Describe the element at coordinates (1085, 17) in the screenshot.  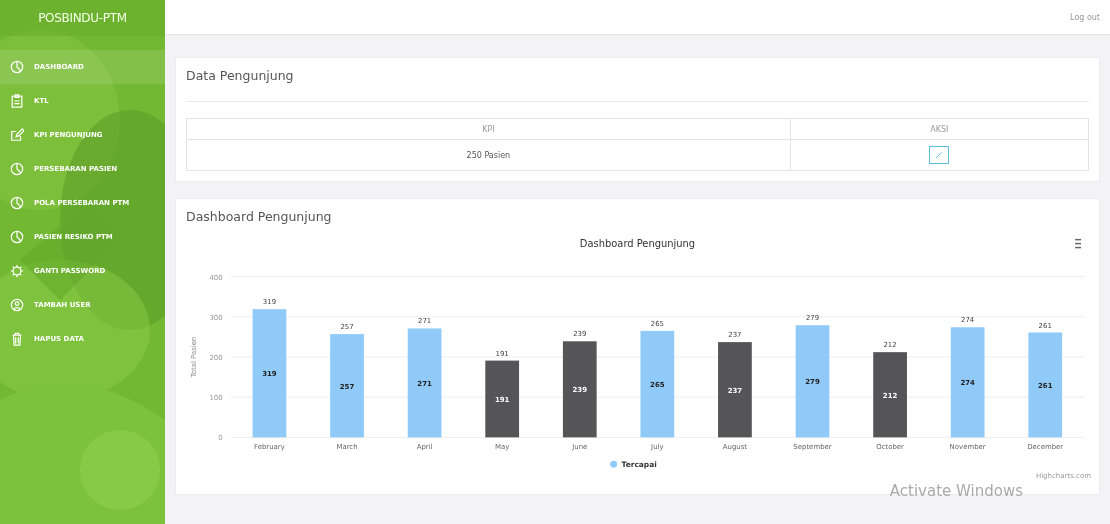
I see `logout-link: Log out` at that location.